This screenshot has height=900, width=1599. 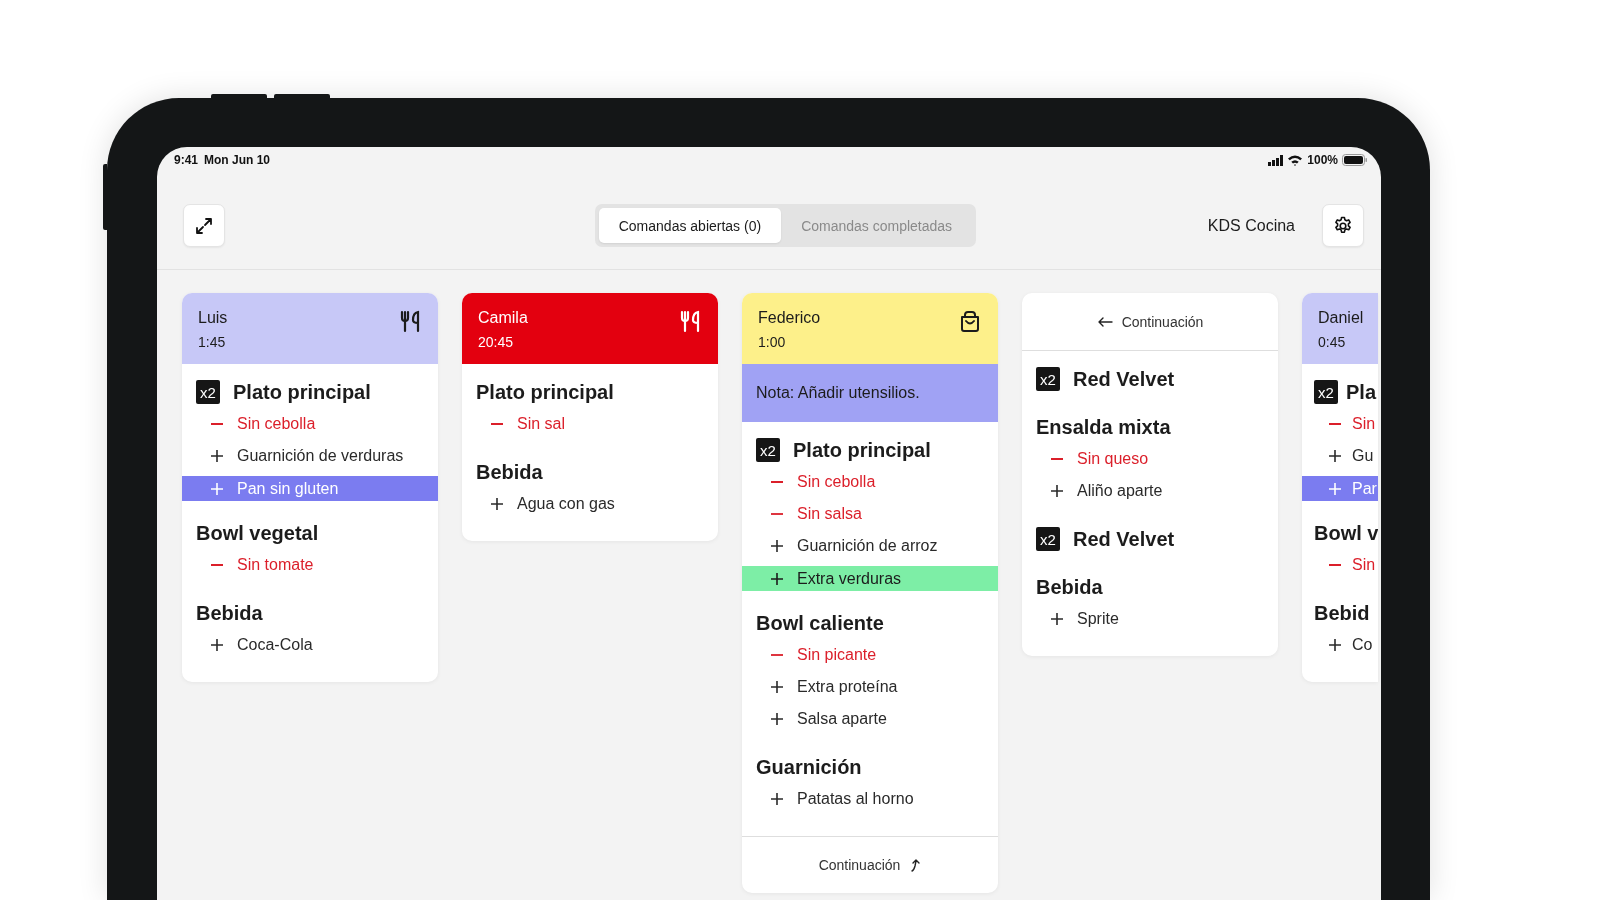 What do you see at coordinates (849, 578) in the screenshot?
I see `modifier-text: Extra verduras` at bounding box center [849, 578].